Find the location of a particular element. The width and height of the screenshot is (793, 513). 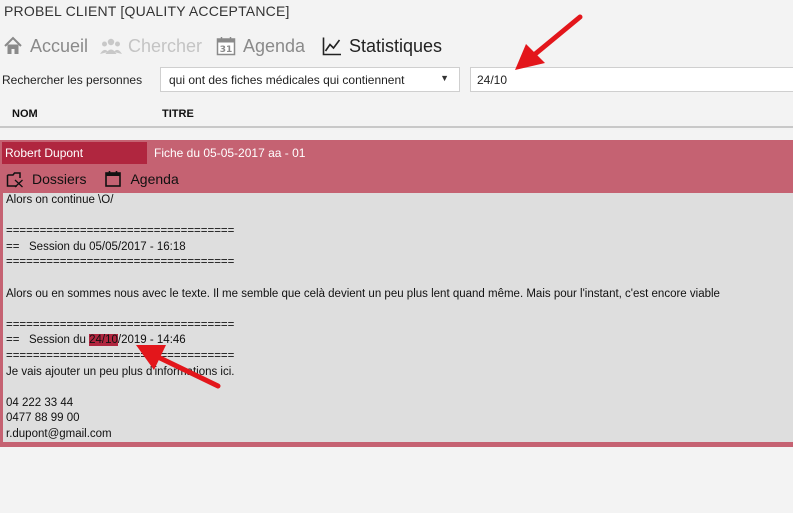

main-navigation: Accueil Chercher 31 Agenda Statistiques is located at coordinates (396, 46).